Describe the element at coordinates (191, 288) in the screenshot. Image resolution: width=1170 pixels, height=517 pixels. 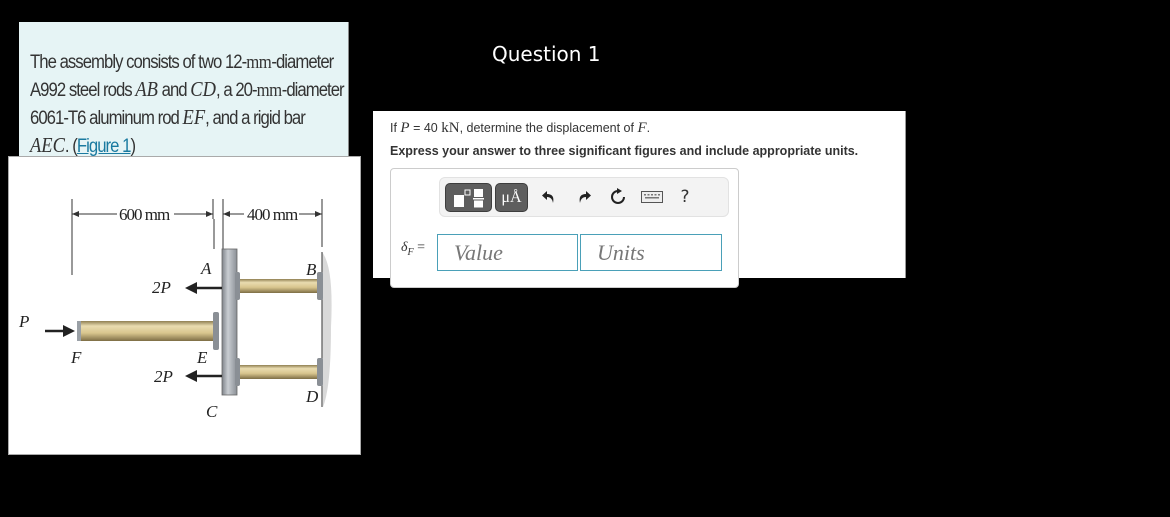
I see `load-arrow-top` at that location.